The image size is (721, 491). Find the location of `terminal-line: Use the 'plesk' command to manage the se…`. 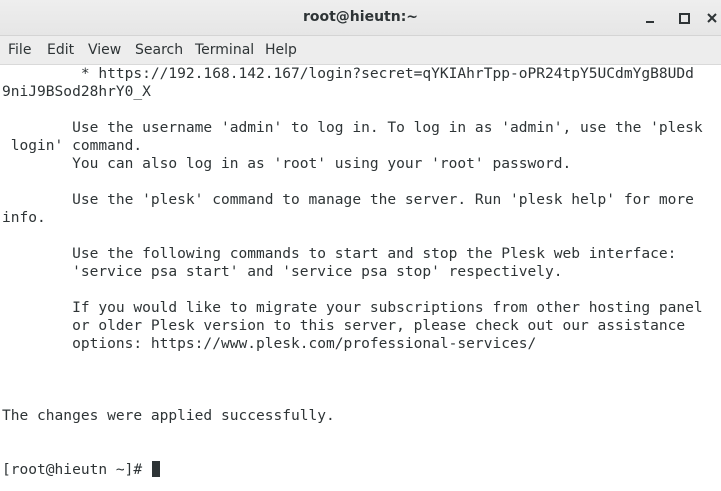

terminal-line: Use the 'plesk' command to manage the se… is located at coordinates (348, 199).